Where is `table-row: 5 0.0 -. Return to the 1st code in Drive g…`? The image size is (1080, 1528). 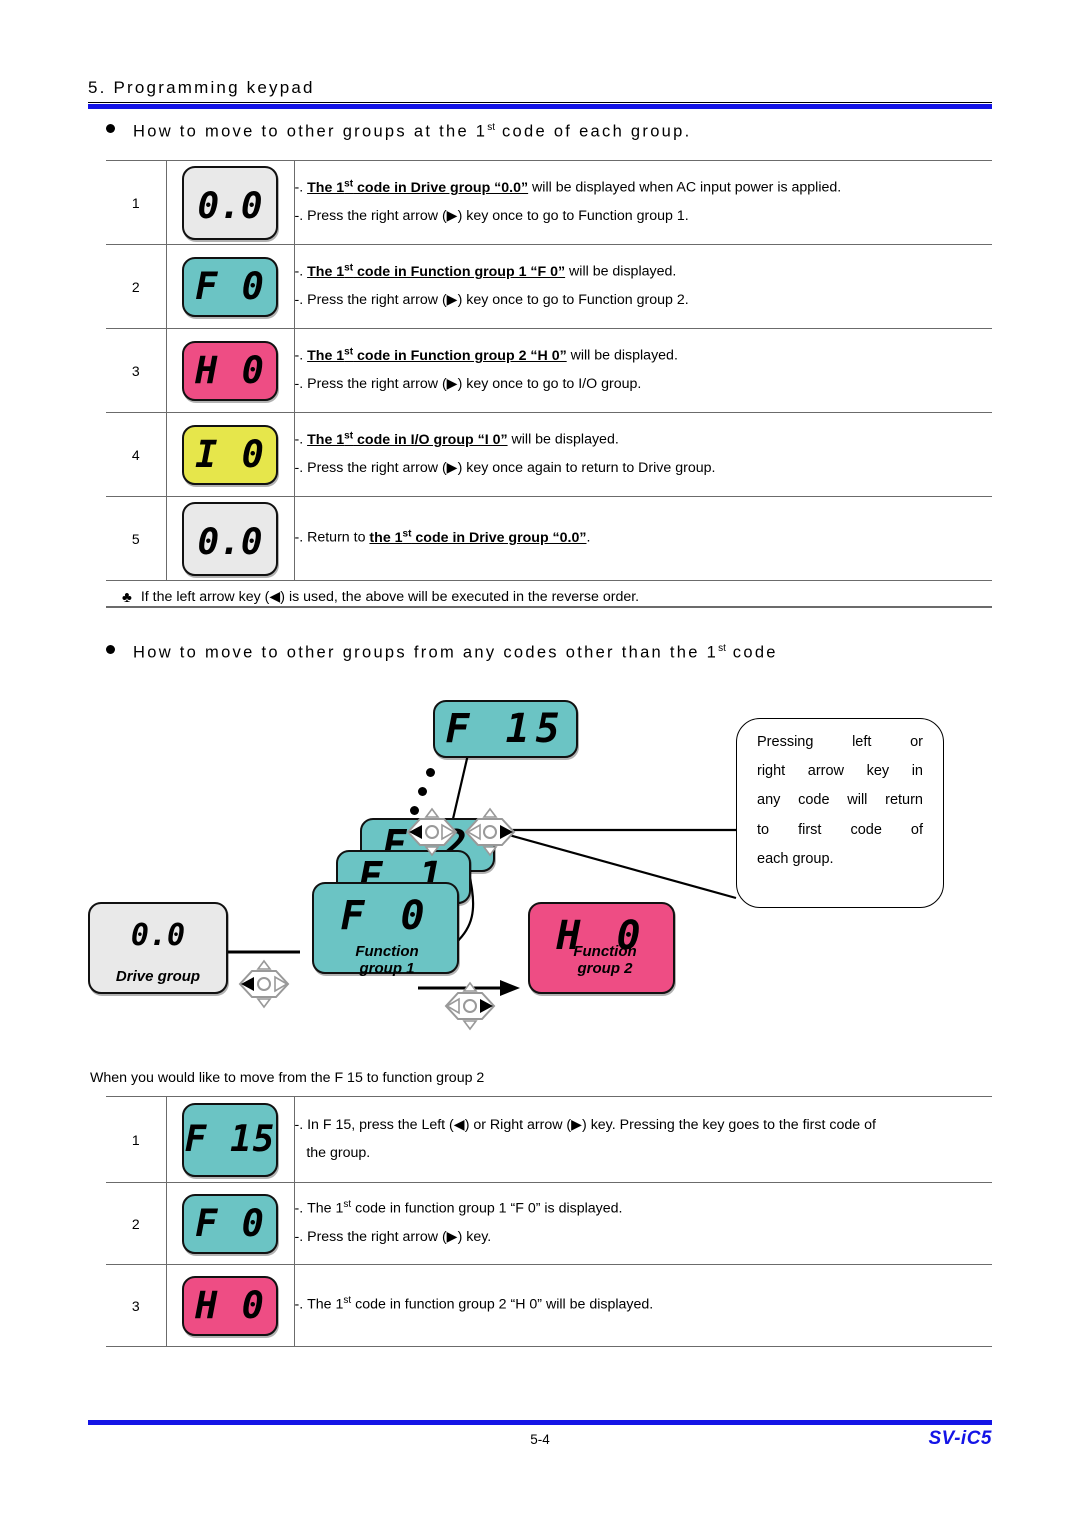 table-row: 5 0.0 -. Return to the 1st code in Drive g… is located at coordinates (549, 538).